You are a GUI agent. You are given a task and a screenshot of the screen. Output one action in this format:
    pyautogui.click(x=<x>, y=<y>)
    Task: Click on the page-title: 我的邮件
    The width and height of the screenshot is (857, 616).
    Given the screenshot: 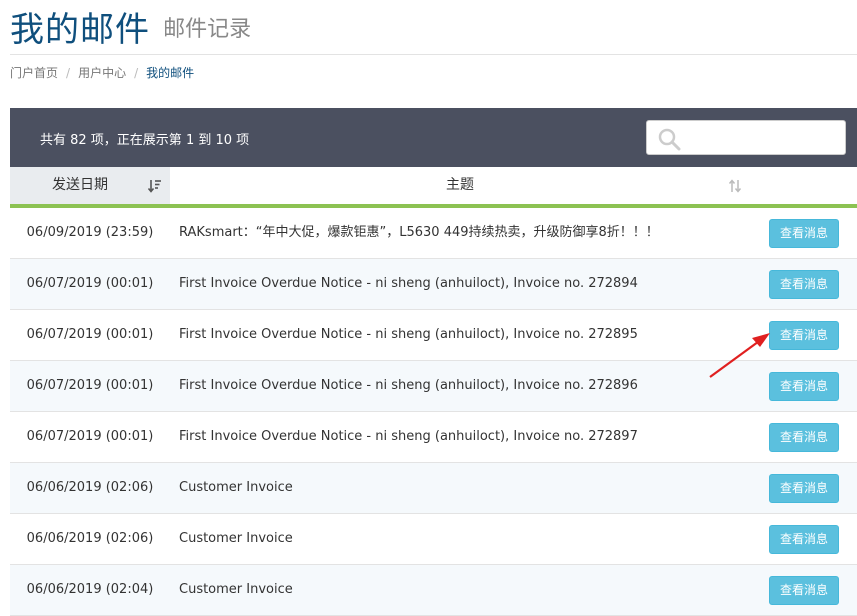 What is the action you would take?
    pyautogui.click(x=80, y=30)
    